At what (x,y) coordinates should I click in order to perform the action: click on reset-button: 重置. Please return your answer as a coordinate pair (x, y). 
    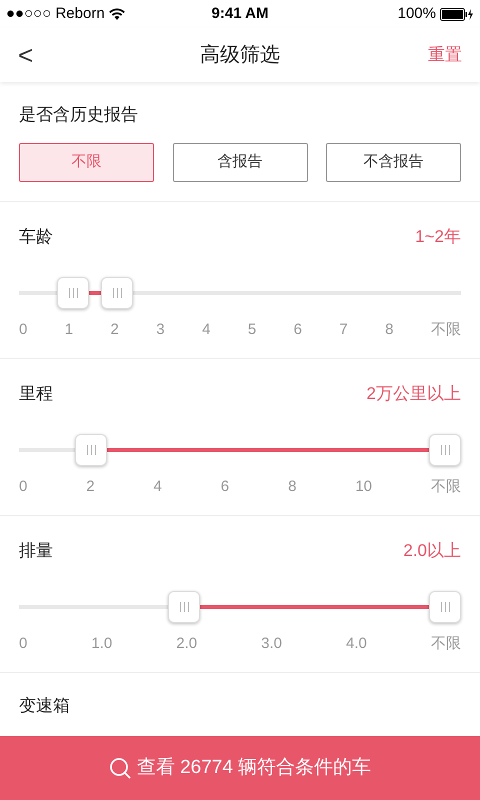
    Looking at the image, I should click on (445, 55).